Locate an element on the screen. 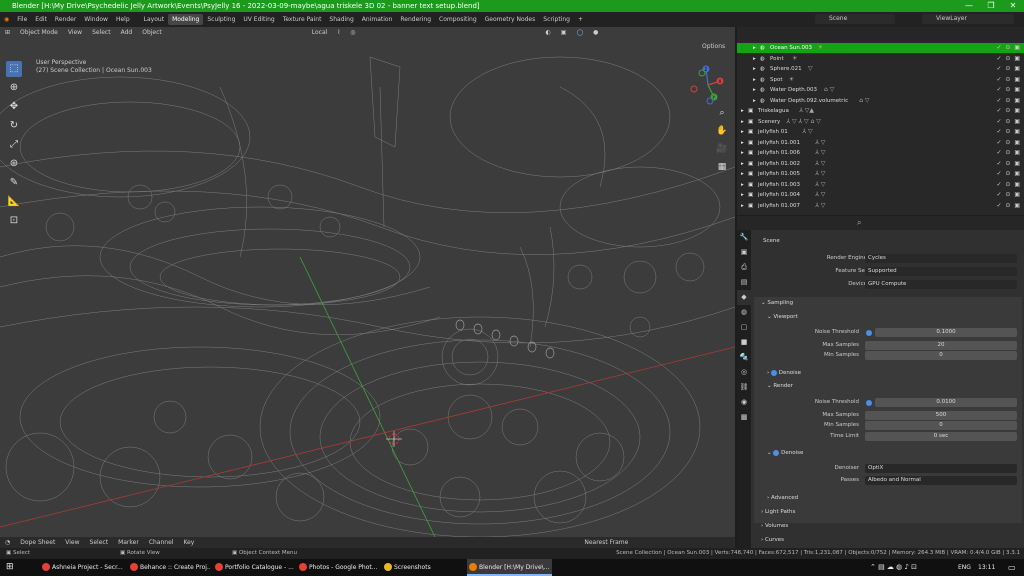 This screenshot has width=1024, height=576. viewport-min-samples-field: 0 is located at coordinates (941, 355).